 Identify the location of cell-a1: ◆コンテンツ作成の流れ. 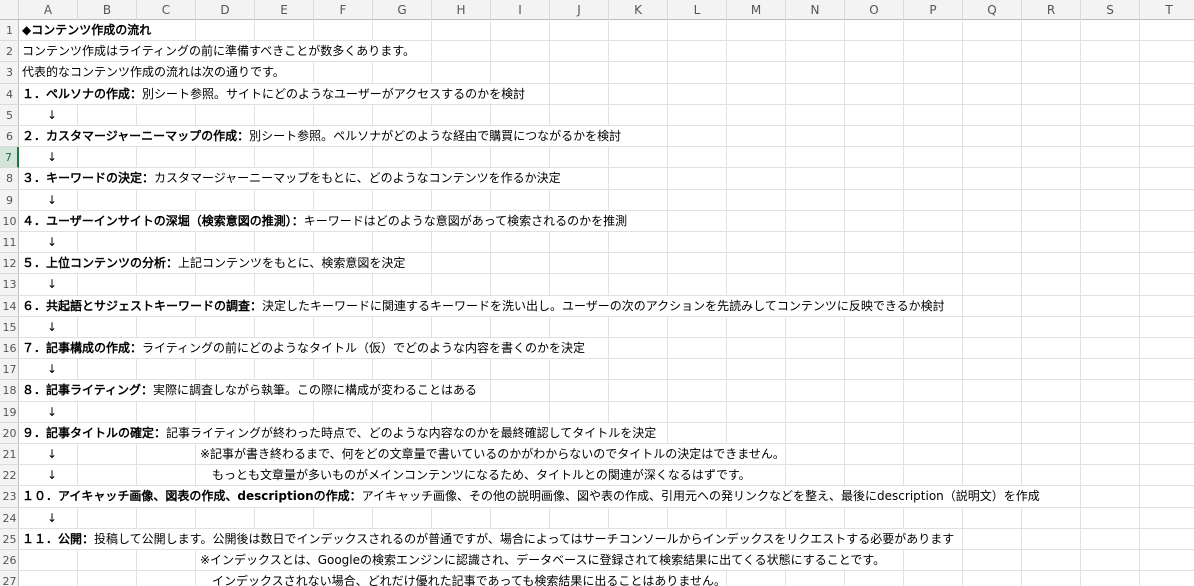
(85, 30).